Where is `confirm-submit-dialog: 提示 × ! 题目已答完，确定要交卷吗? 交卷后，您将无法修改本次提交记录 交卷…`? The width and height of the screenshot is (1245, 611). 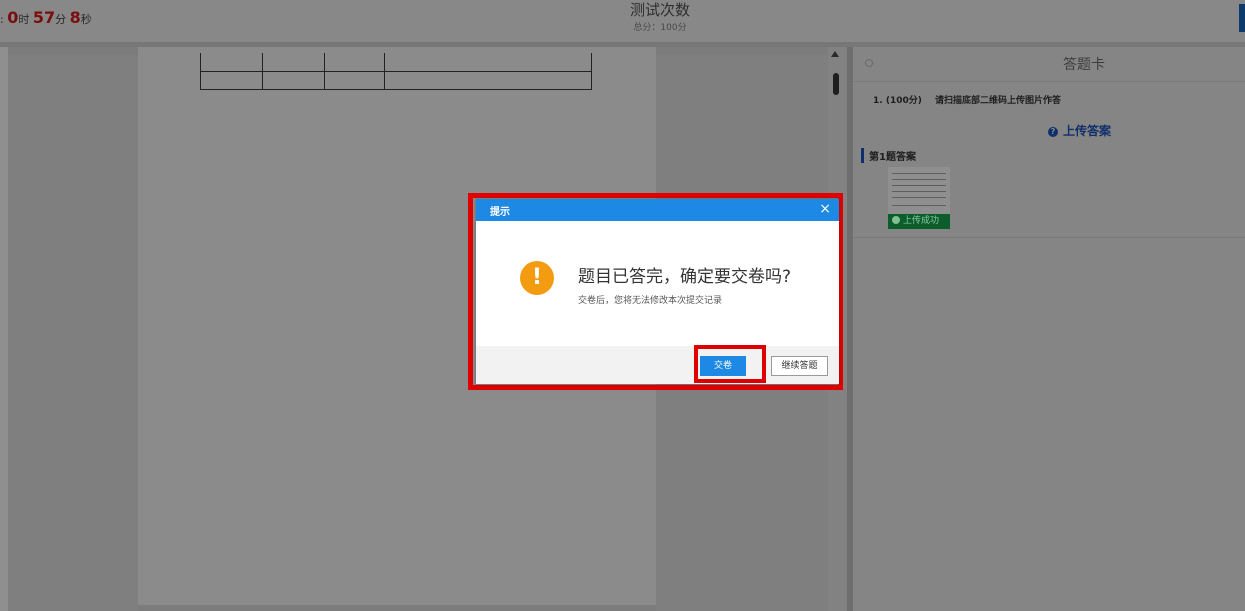 confirm-submit-dialog: 提示 × ! 题目已答完，确定要交卷吗? 交卷后，您将无法修改本次提交记录 交卷… is located at coordinates (657, 291).